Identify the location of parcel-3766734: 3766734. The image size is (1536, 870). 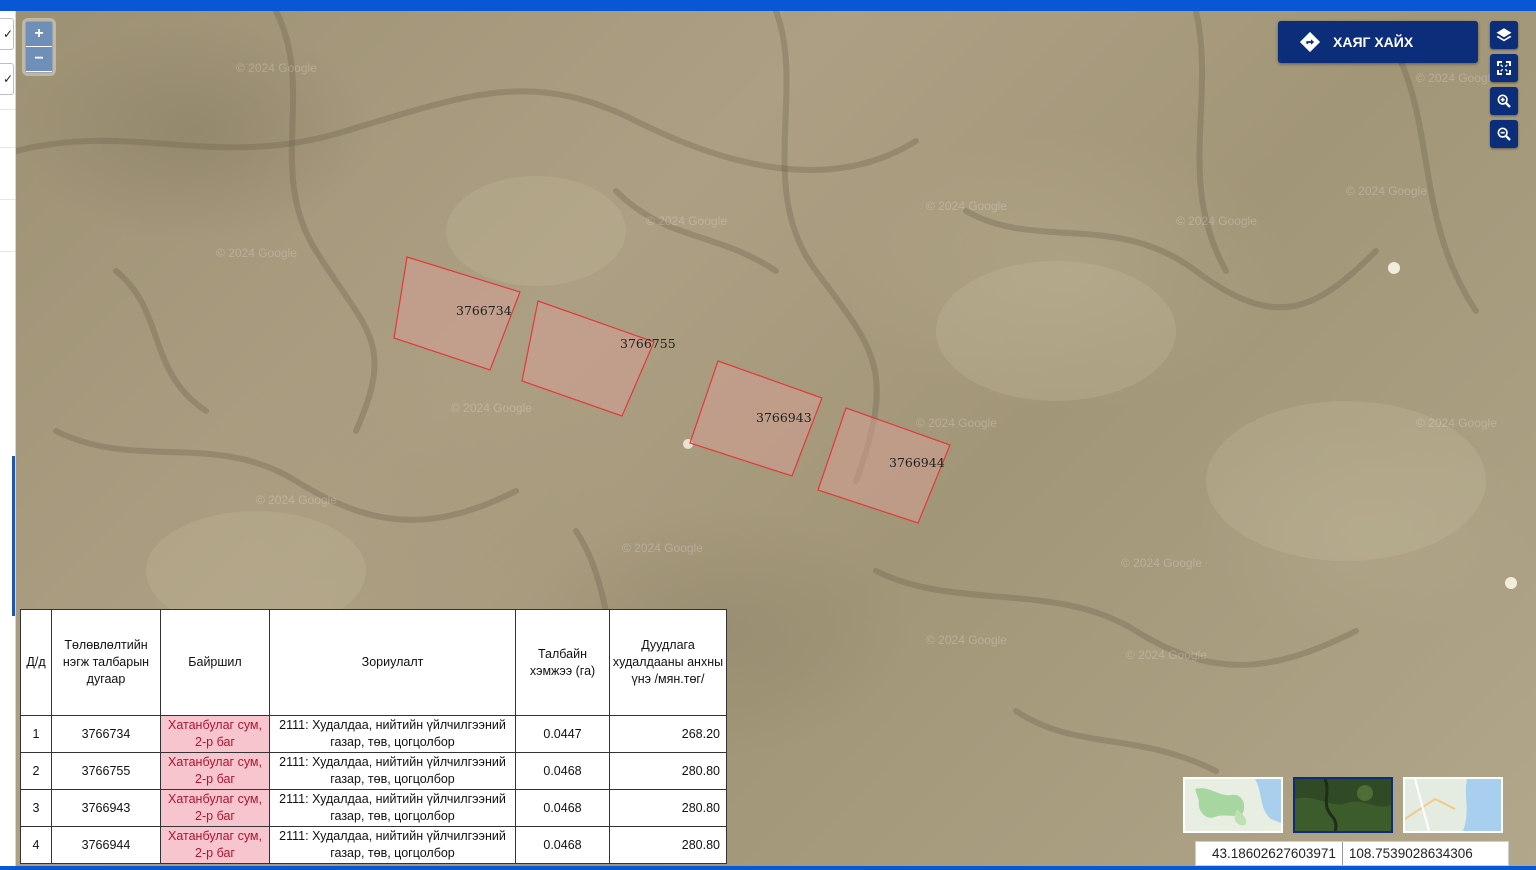
(457, 313).